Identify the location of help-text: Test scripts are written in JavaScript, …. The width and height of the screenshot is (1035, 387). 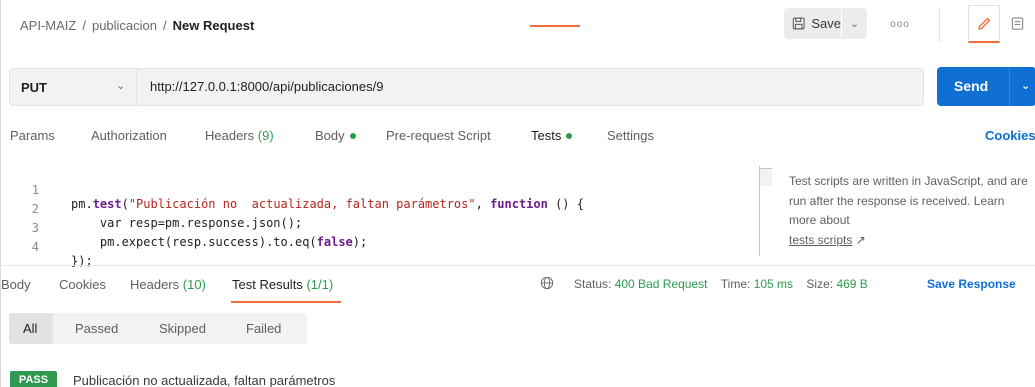
(908, 200).